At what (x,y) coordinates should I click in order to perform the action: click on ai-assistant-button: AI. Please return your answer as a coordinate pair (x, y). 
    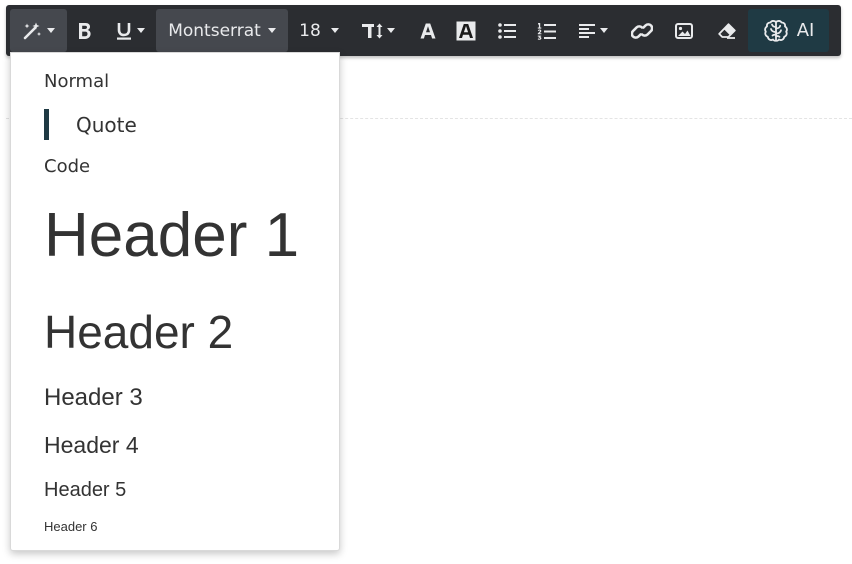
    Looking at the image, I should click on (788, 30).